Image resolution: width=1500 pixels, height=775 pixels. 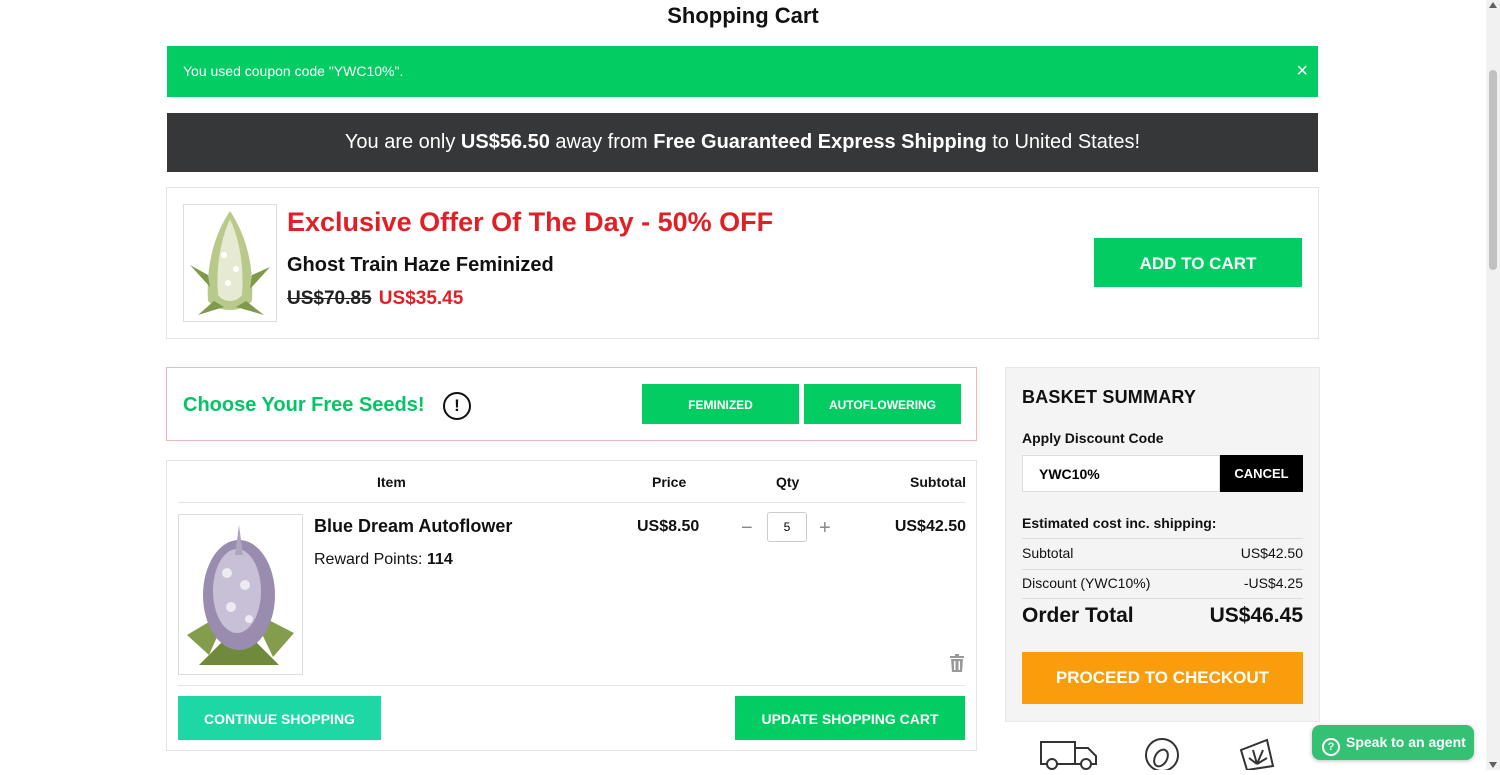 I want to click on subtotal-label: Subtotal, so click(x=1048, y=553).